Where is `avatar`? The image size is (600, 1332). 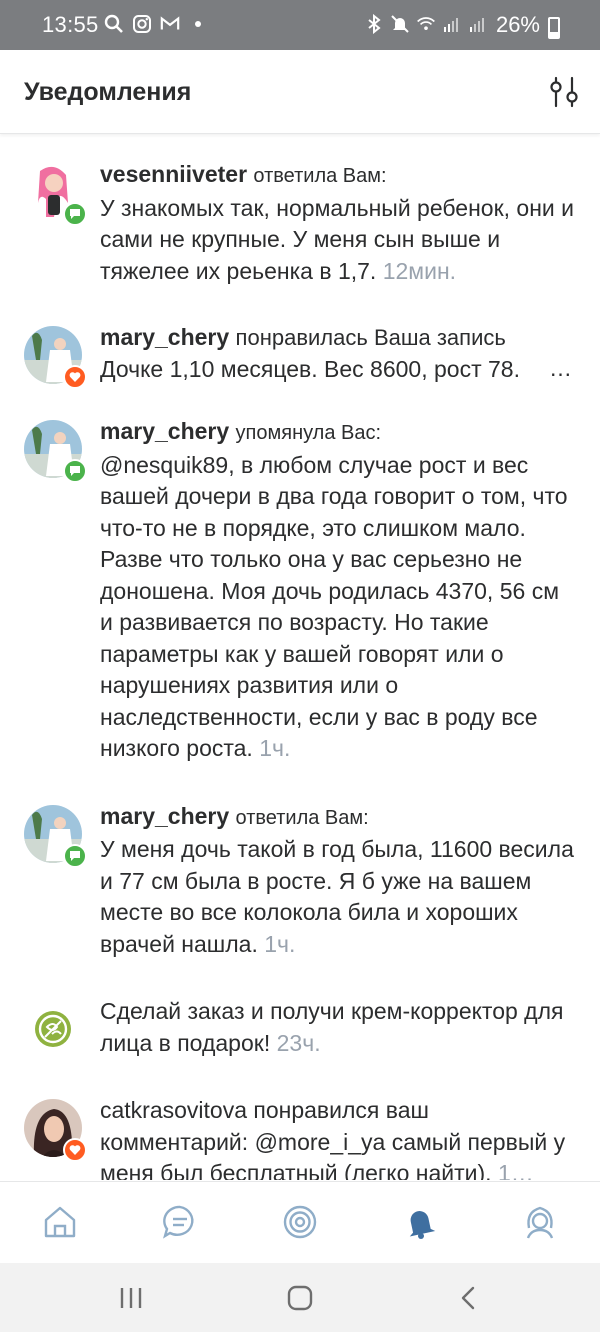
avatar is located at coordinates (53, 1029).